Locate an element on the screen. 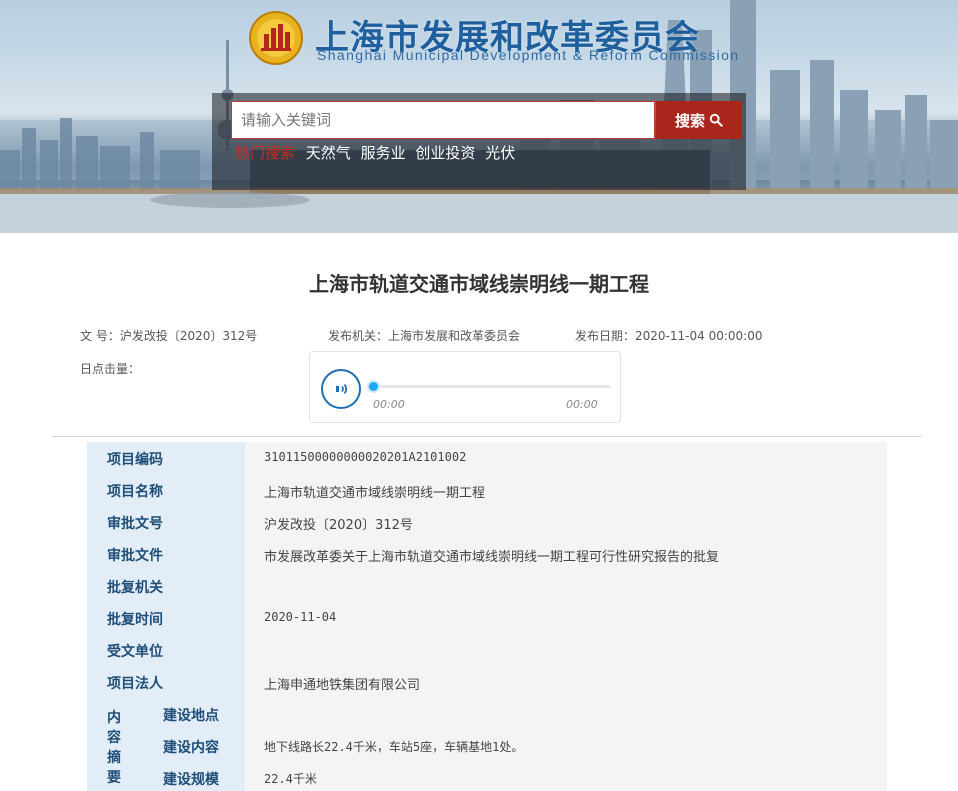  publish-date-label: 发布日期： is located at coordinates (605, 336).